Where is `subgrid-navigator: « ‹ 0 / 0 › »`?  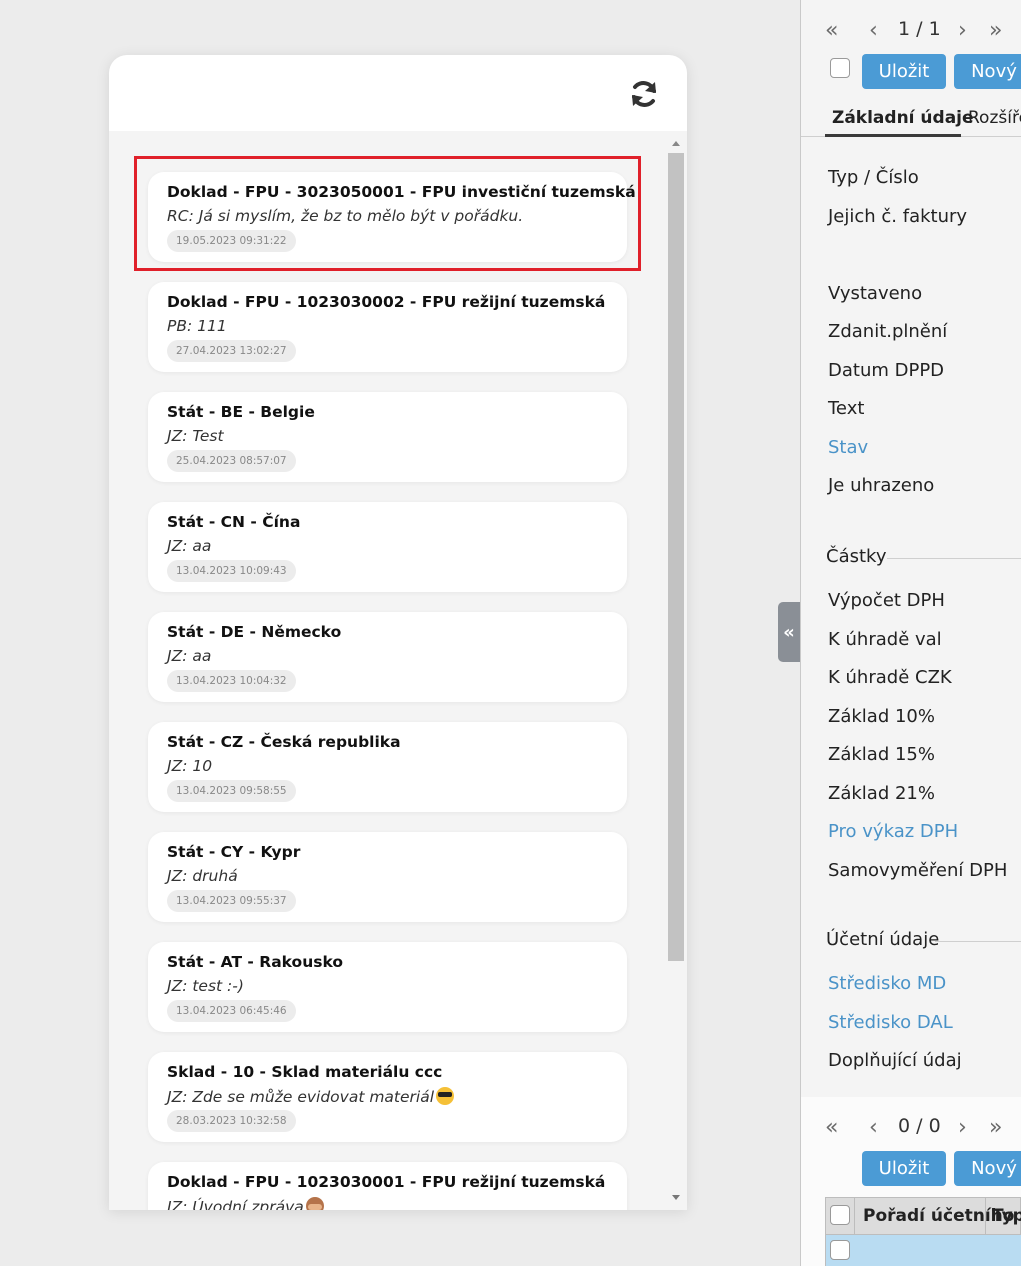 subgrid-navigator: « ‹ 0 / 0 › » is located at coordinates (911, 1128).